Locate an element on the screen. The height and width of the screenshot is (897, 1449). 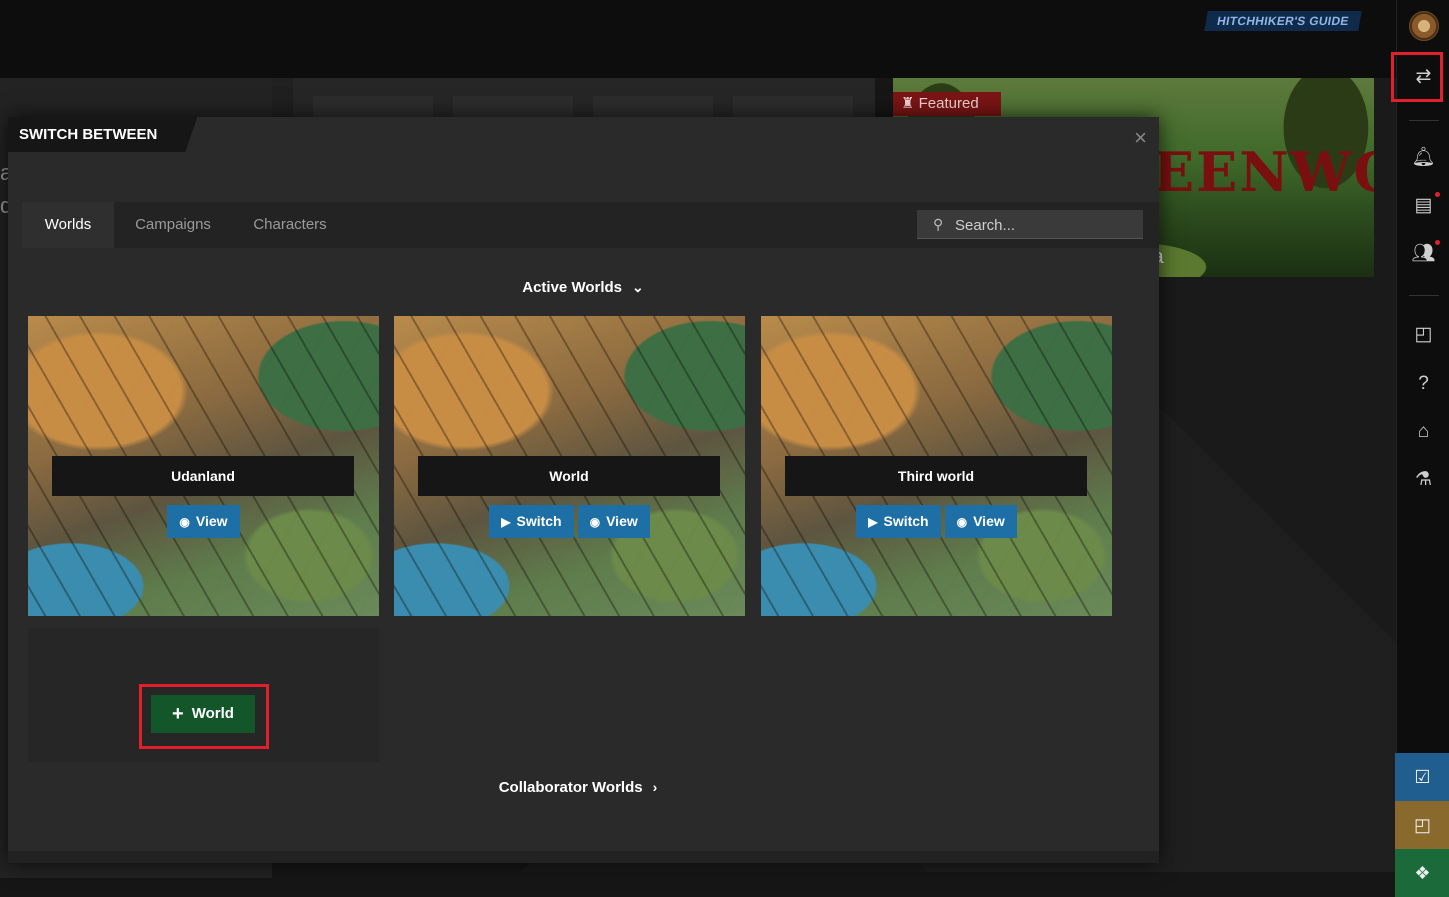
chevron-right-icon: › is located at coordinates (655, 787).